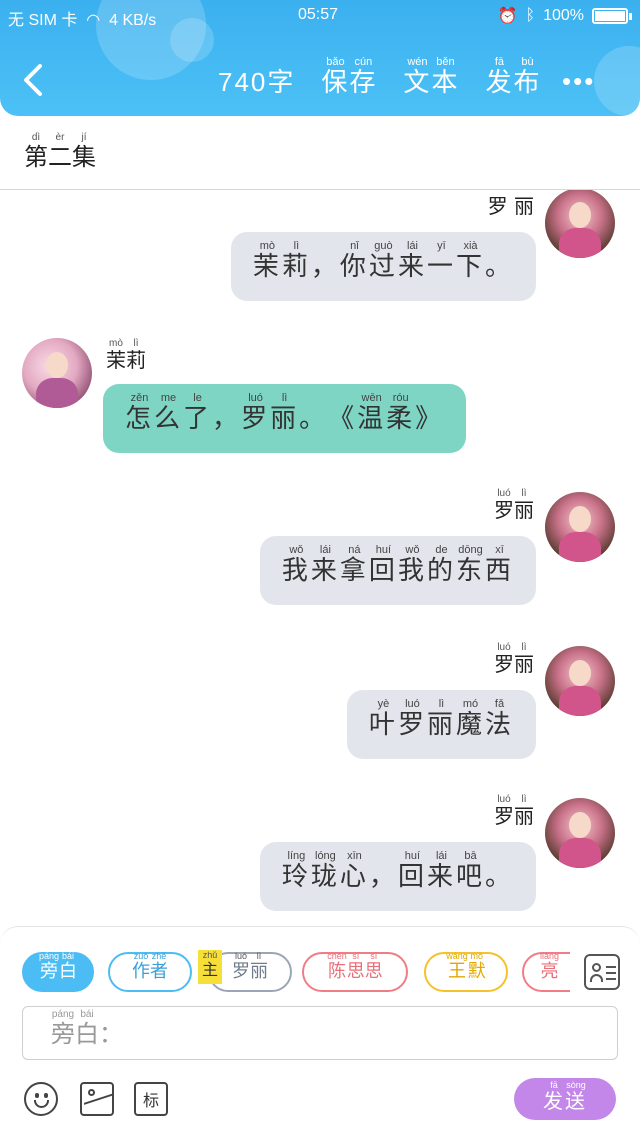 This screenshot has height=1138, width=640. Describe the element at coordinates (97, 1099) in the screenshot. I see `image-icon` at that location.